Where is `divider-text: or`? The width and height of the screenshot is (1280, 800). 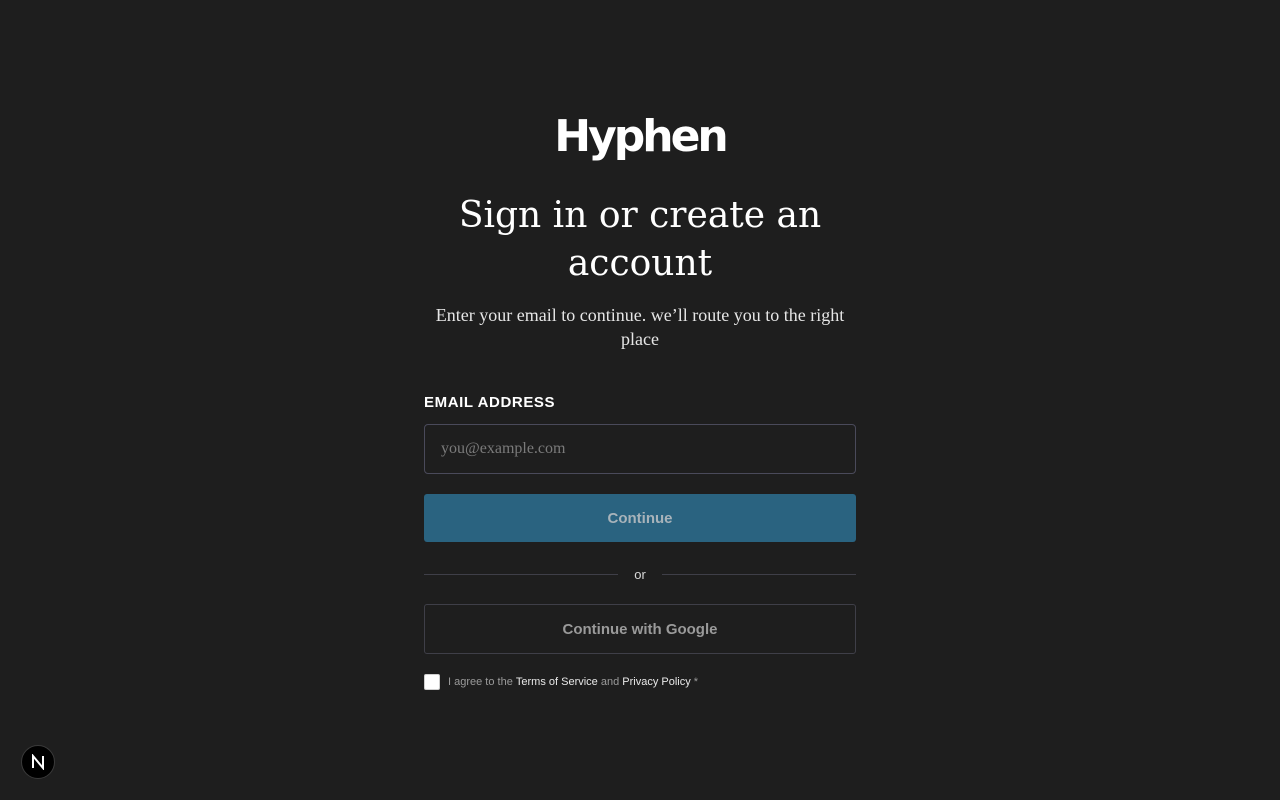
divider-text: or is located at coordinates (640, 574).